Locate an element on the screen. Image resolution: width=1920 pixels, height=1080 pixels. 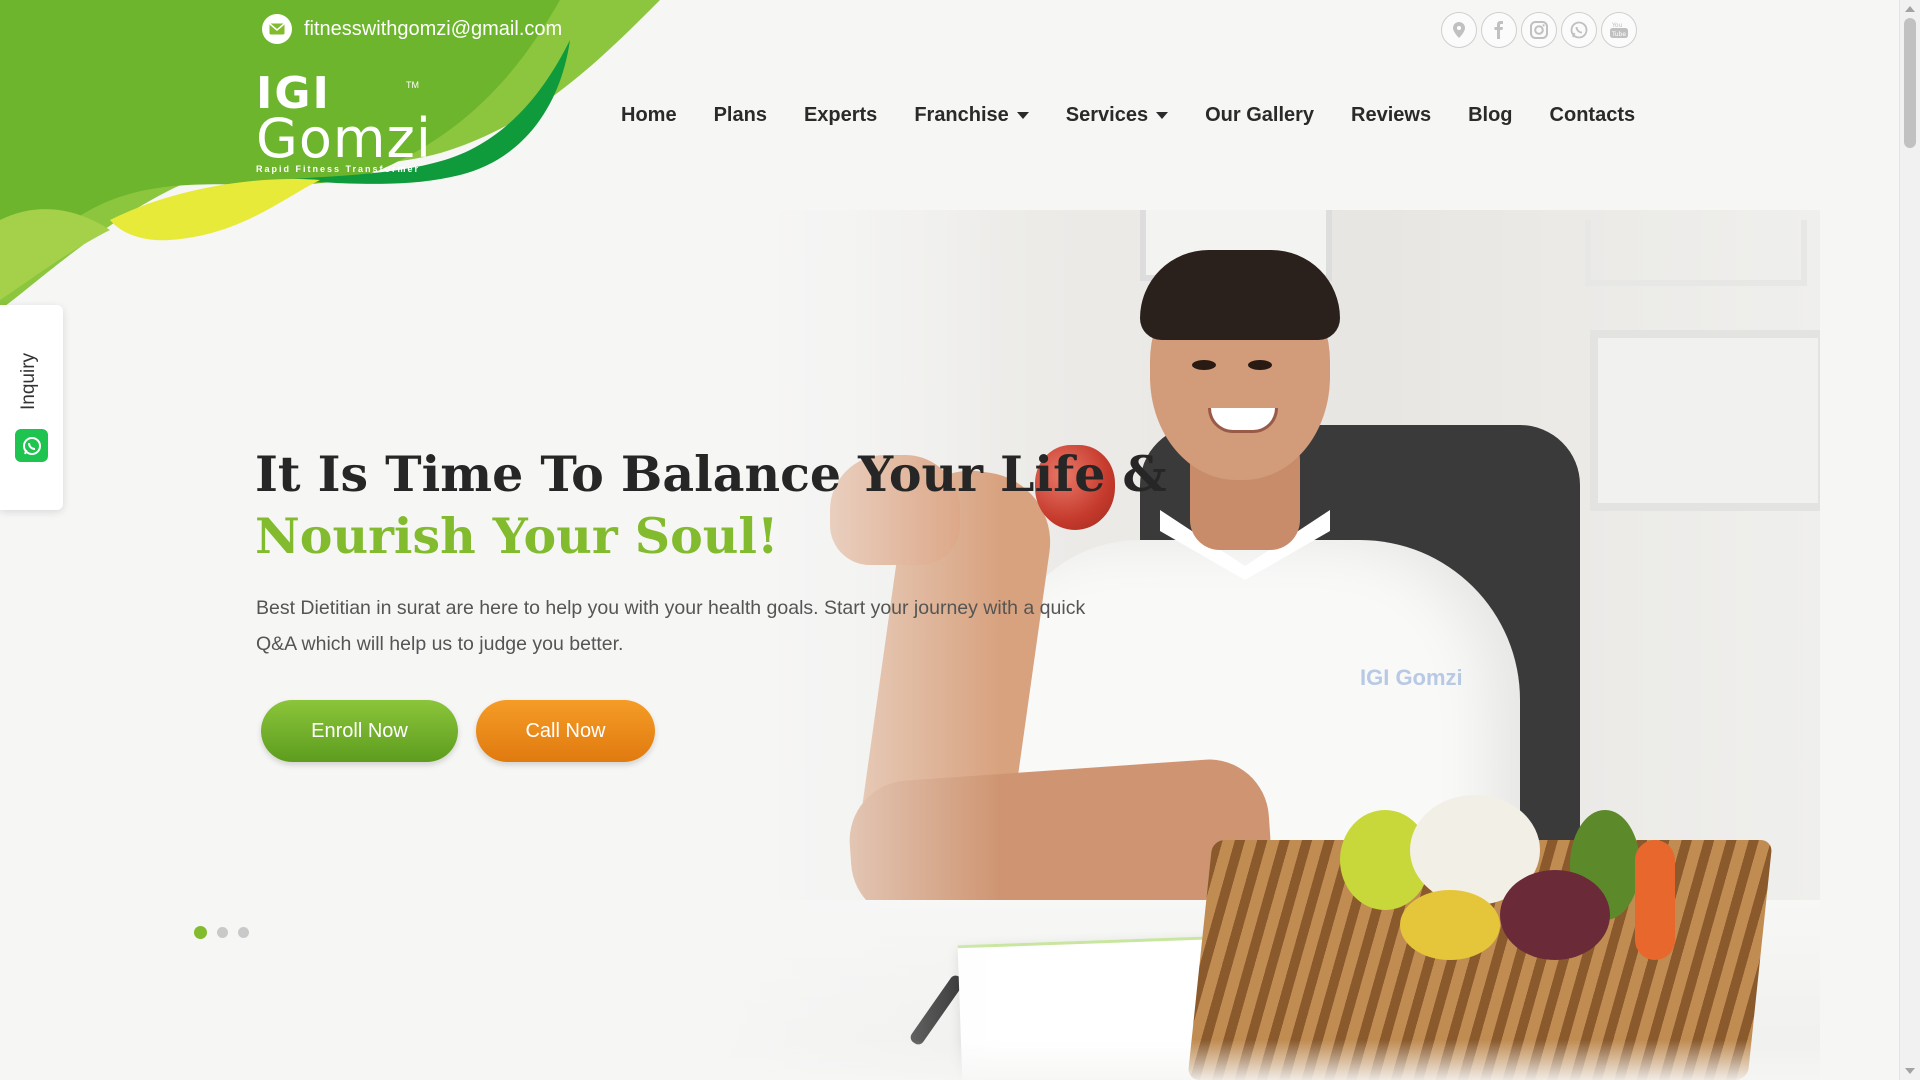
nav-our-gallery: Our Gallery is located at coordinates (1259, 115).